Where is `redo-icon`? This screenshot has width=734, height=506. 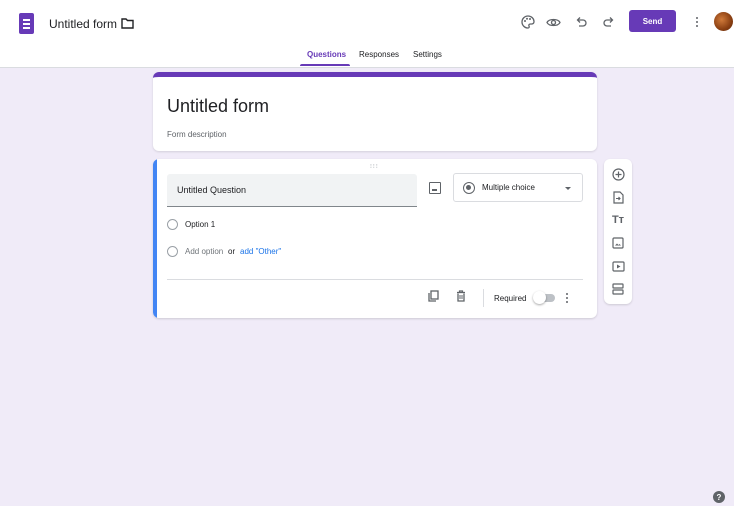 redo-icon is located at coordinates (609, 22).